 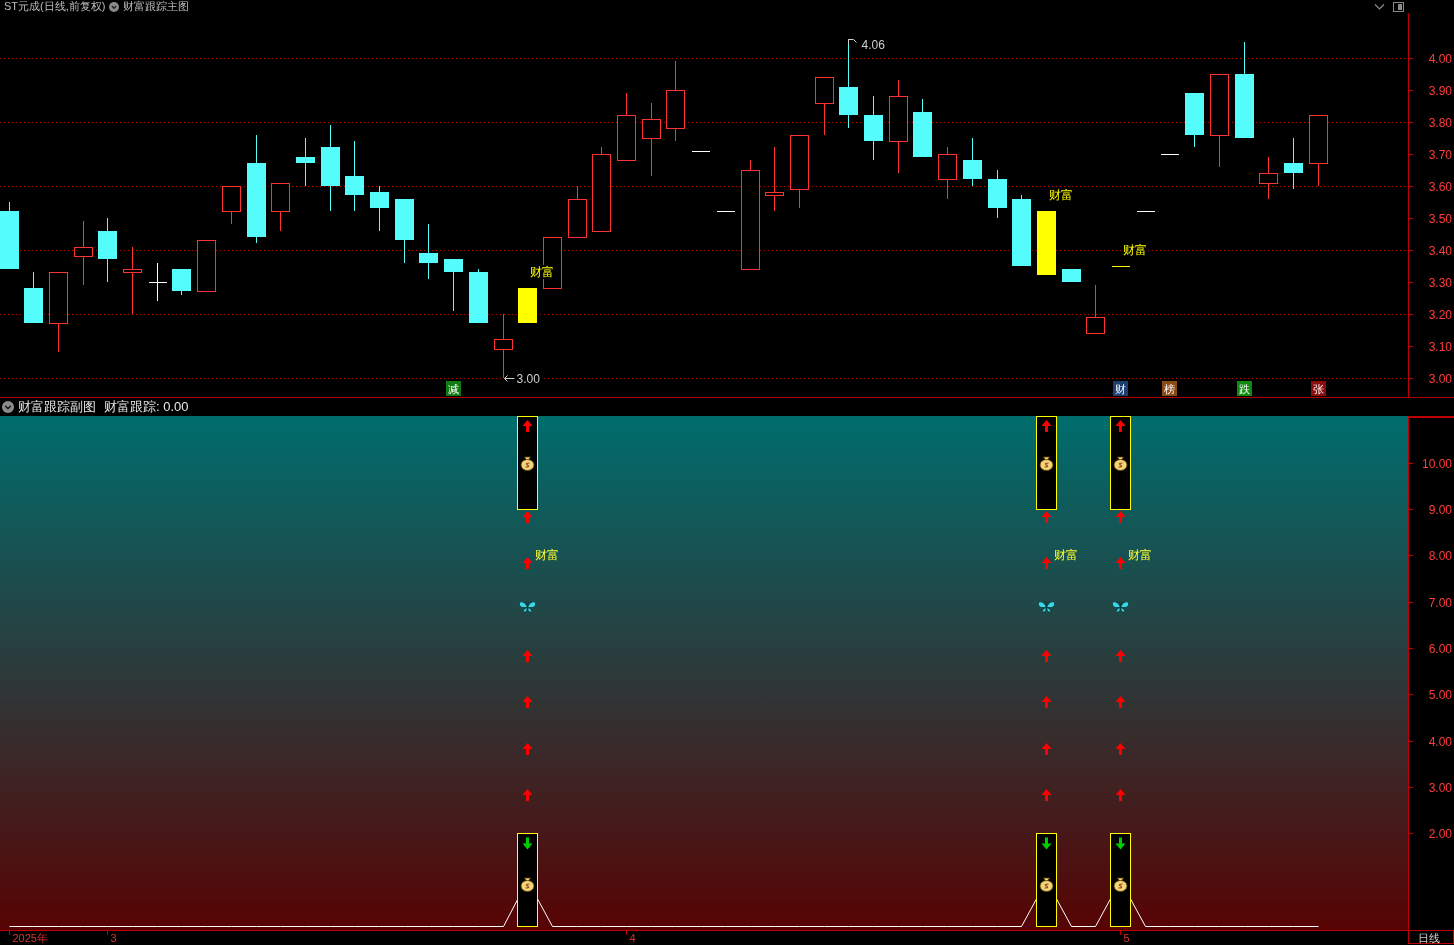 What do you see at coordinates (632, 938) in the screenshot?
I see `date-axis-label: 4` at bounding box center [632, 938].